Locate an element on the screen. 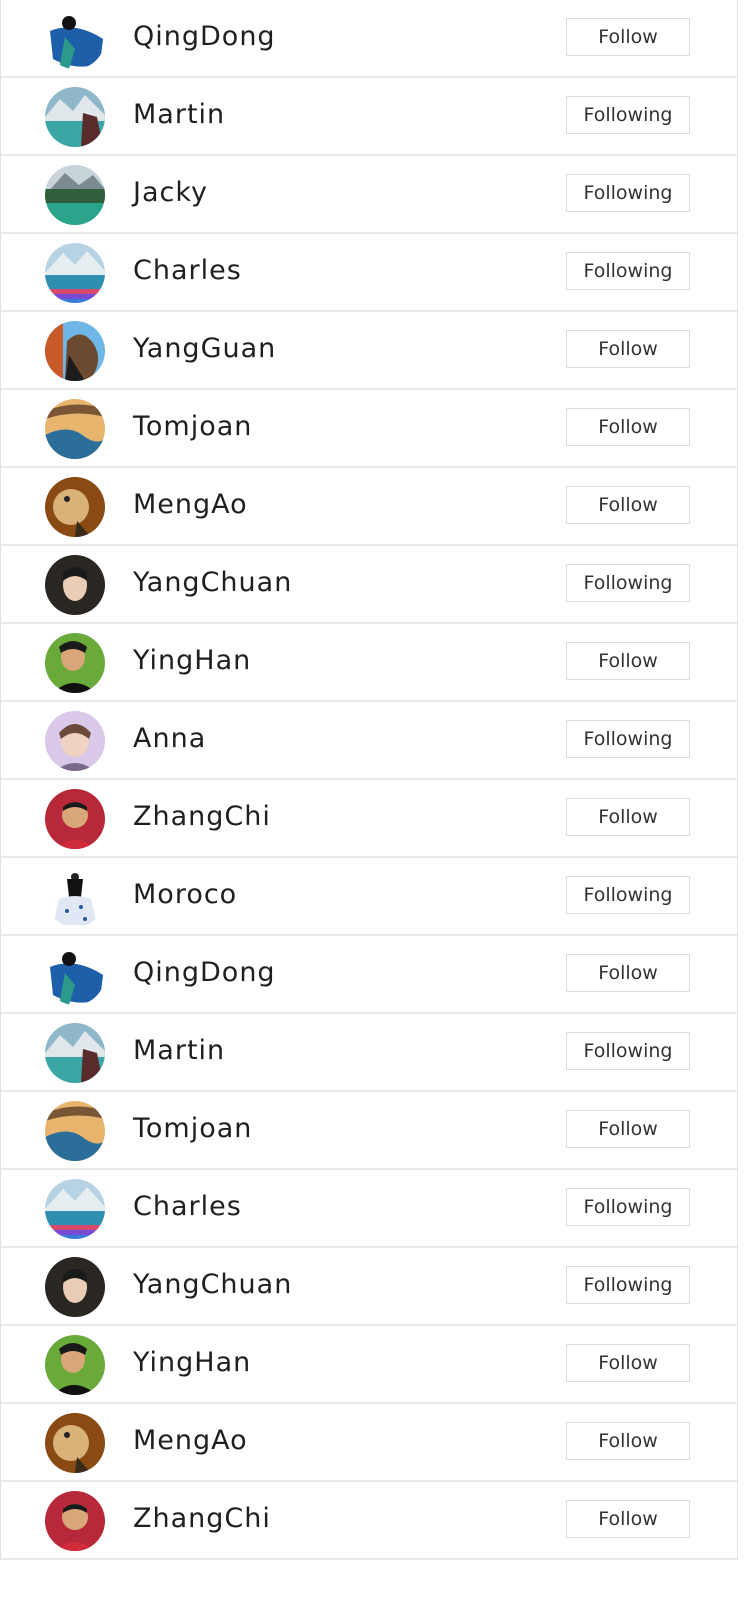 The image size is (750, 1599). user-name: YangGuan is located at coordinates (205, 348).